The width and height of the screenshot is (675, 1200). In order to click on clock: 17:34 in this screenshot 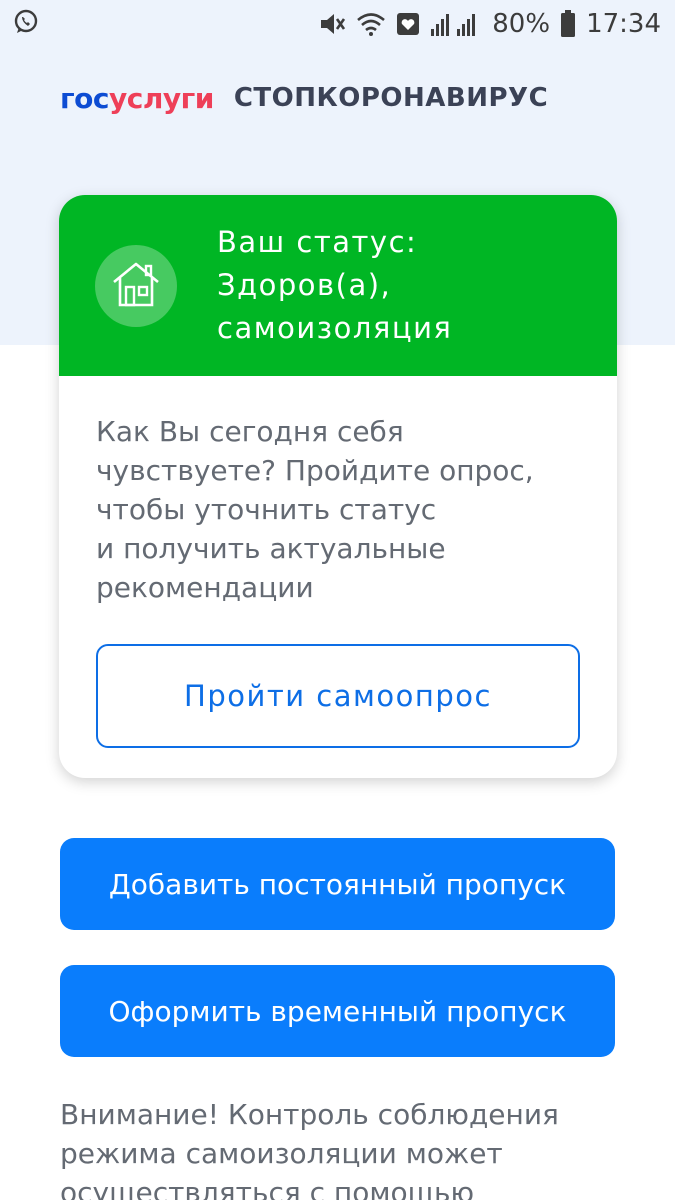, I will do `click(623, 24)`.